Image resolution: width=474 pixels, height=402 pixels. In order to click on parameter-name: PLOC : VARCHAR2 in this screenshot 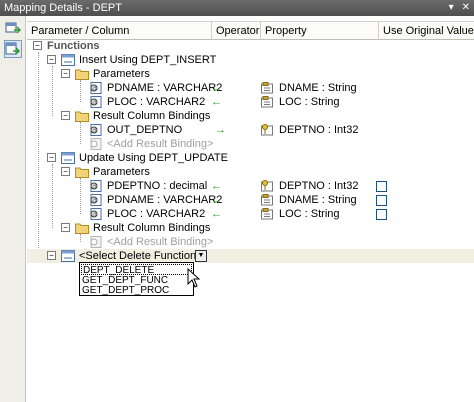, I will do `click(156, 102)`.